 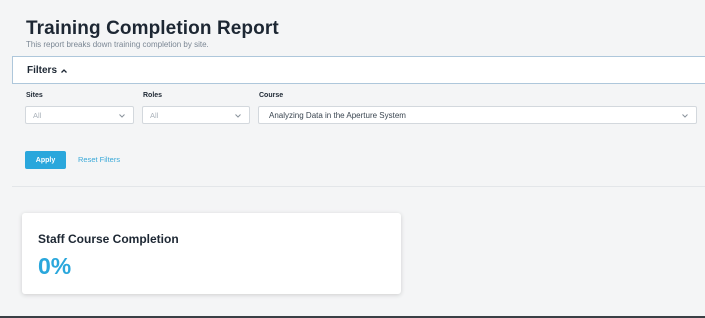 I want to click on page-title: Training Completion Report, so click(x=152, y=28).